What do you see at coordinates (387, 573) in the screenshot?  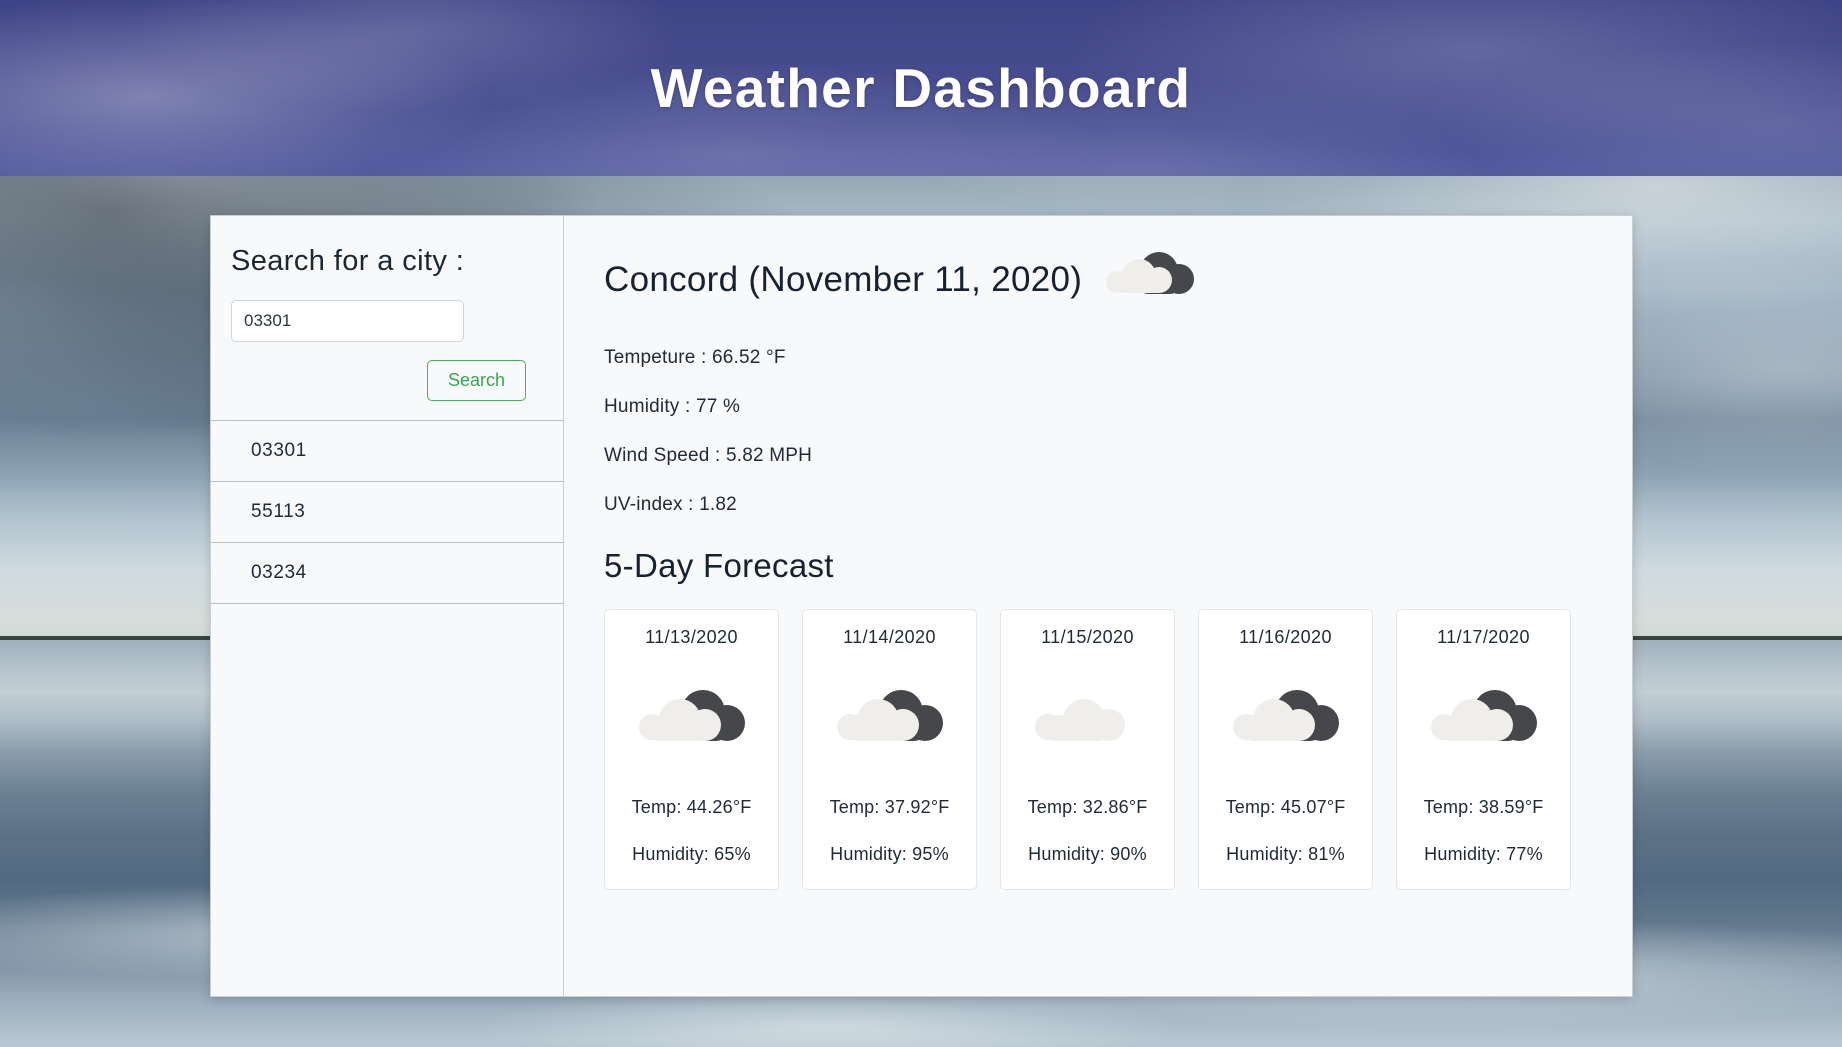 I see `history-item-2: 03234` at bounding box center [387, 573].